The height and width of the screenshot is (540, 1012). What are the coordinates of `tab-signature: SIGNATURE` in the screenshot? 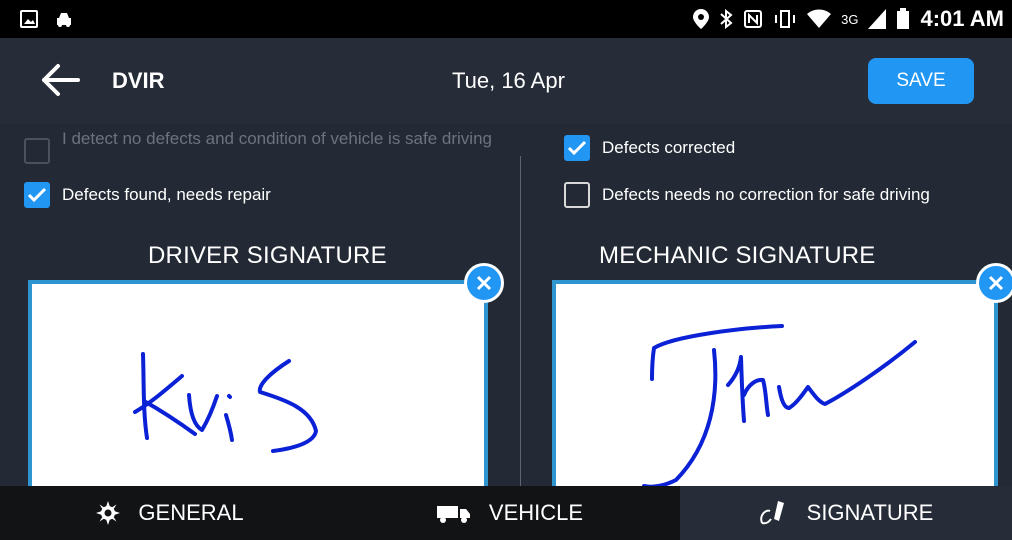 It's located at (846, 513).